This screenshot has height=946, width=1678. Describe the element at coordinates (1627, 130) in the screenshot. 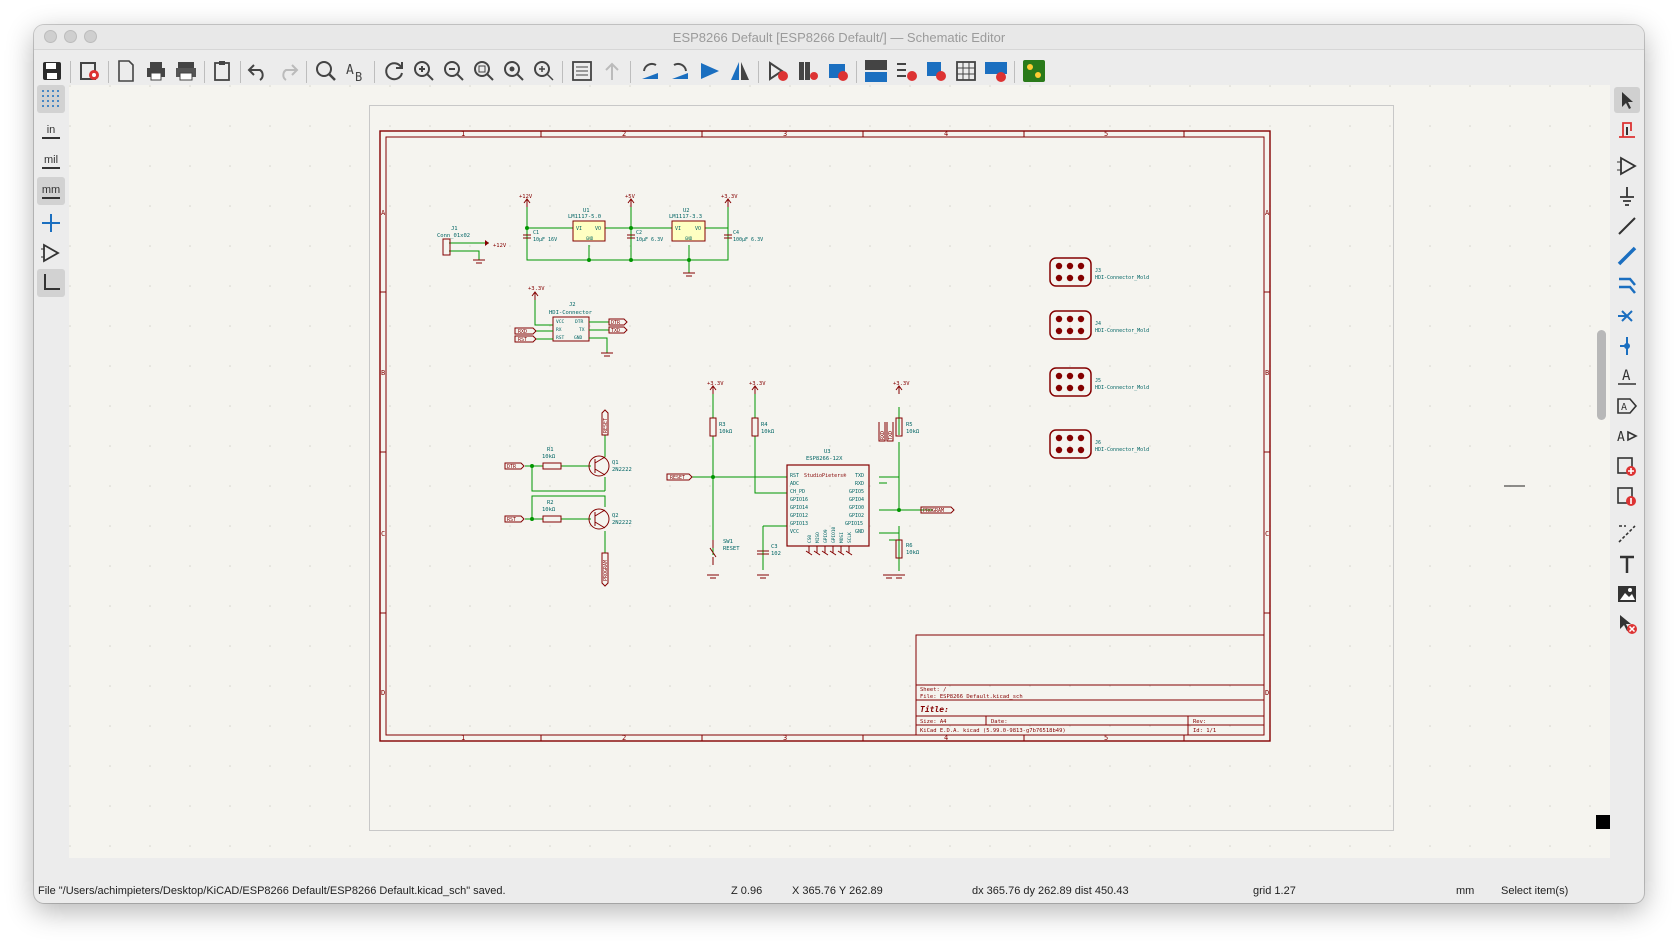

I see `highlight-net-icon` at that location.